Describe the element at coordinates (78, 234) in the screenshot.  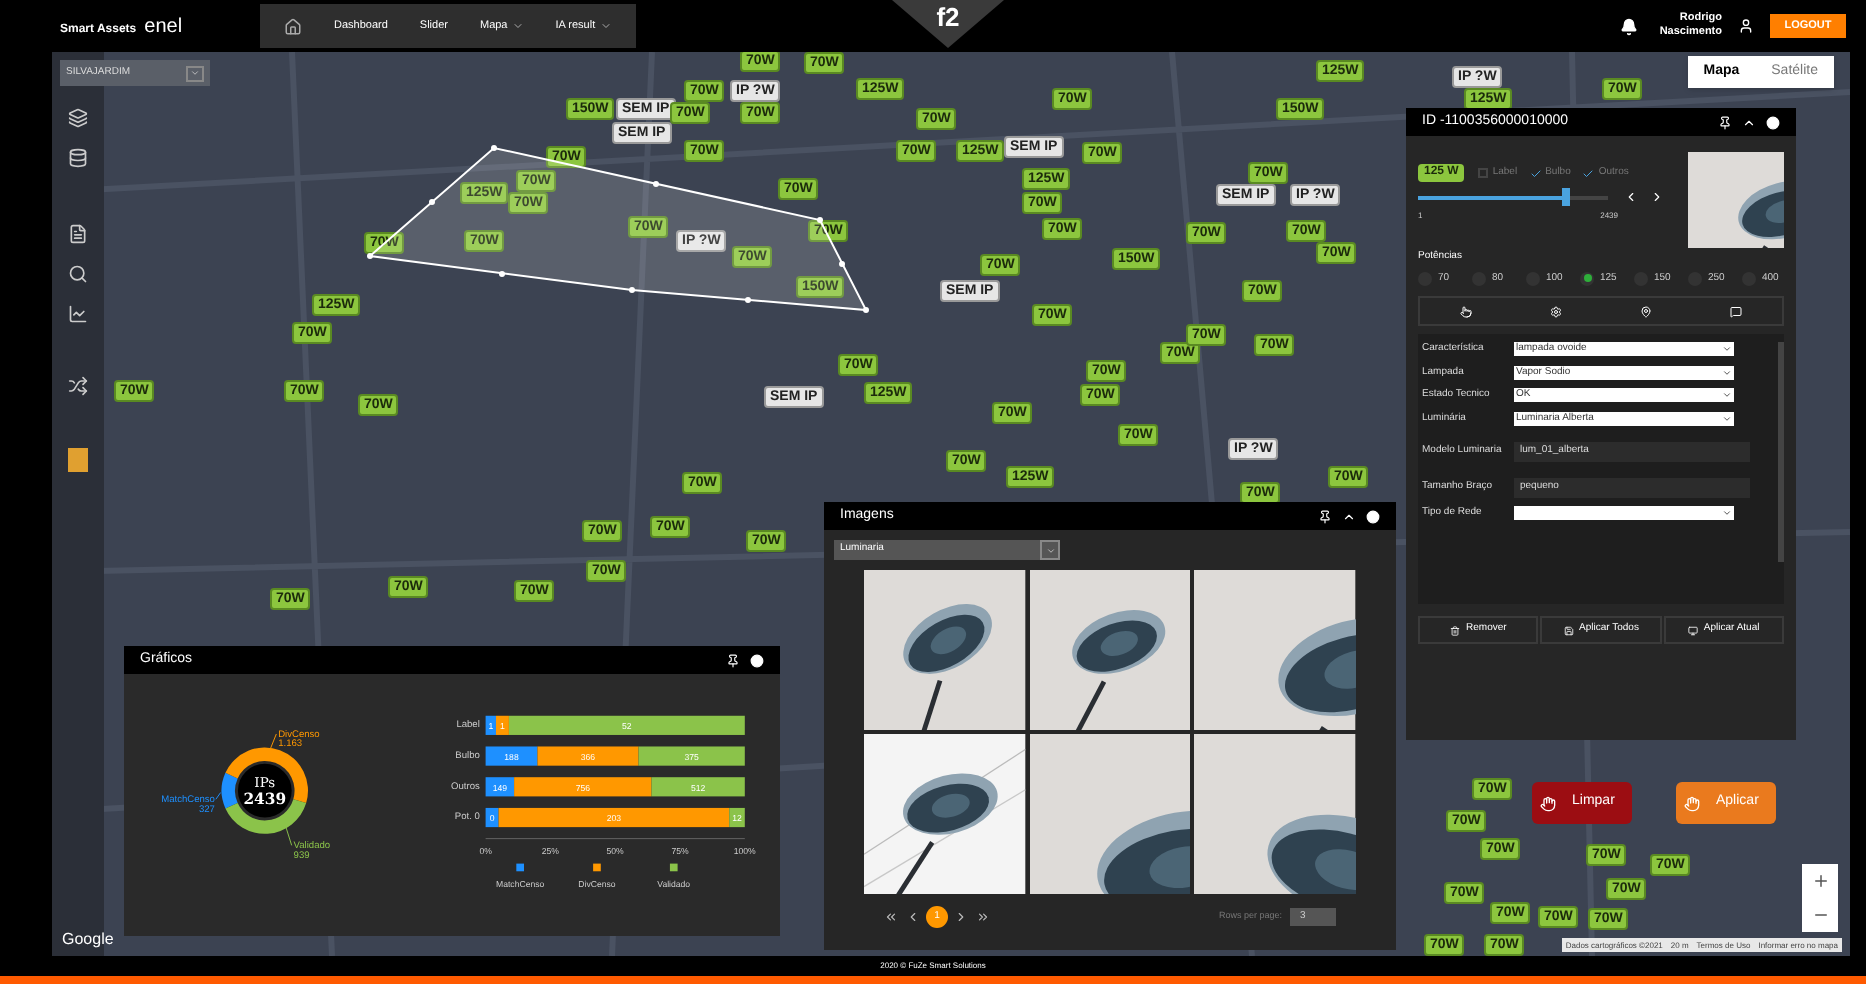
I see `document-icon` at that location.